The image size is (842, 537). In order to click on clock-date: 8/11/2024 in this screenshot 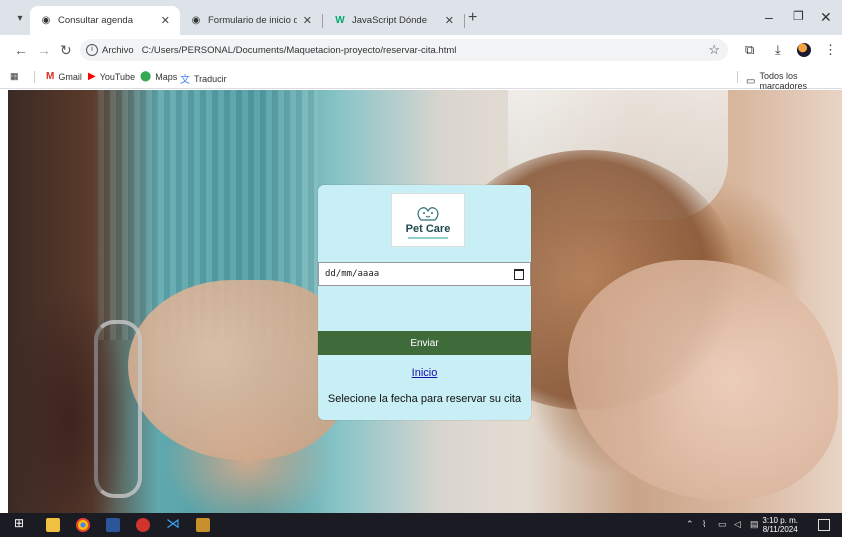, I will do `click(780, 529)`.